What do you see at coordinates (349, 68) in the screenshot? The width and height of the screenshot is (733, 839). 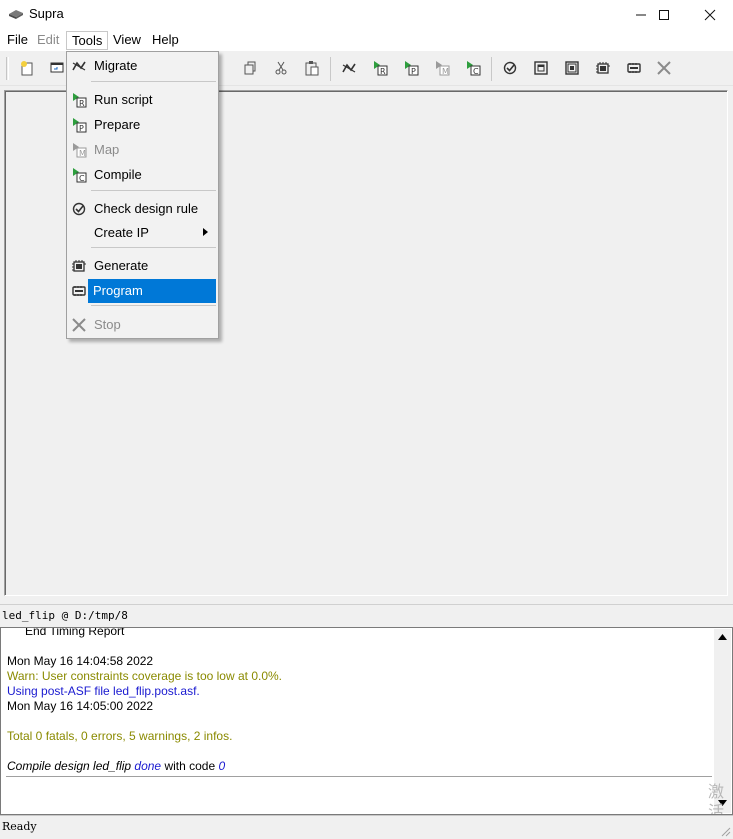 I see `migrate-button` at bounding box center [349, 68].